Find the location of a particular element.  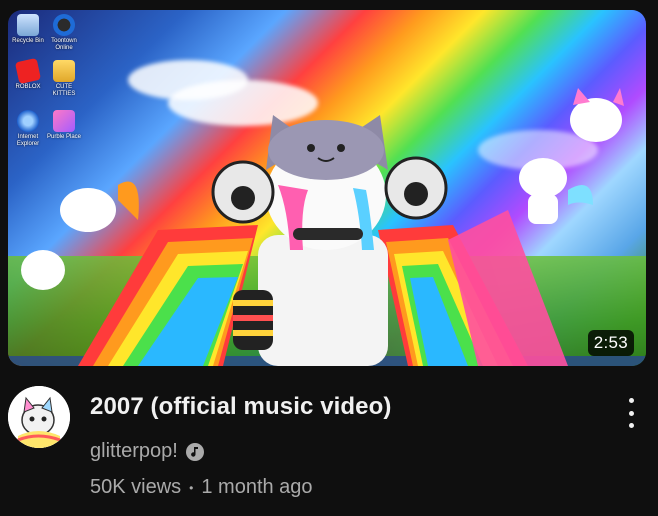

kitty-small-left is located at coordinates (80, 235).